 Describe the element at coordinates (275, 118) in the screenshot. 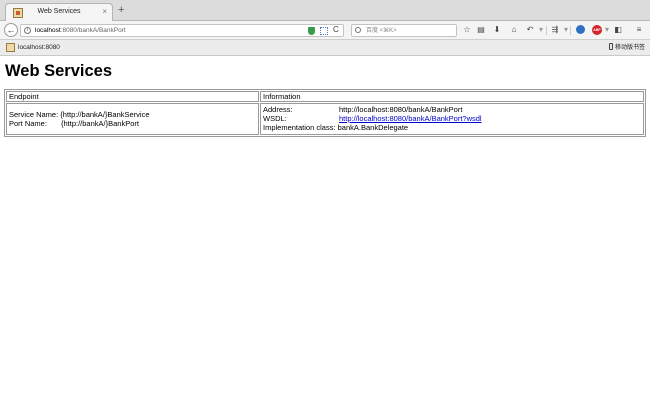

I see `wsdl-label: WSDL:` at that location.